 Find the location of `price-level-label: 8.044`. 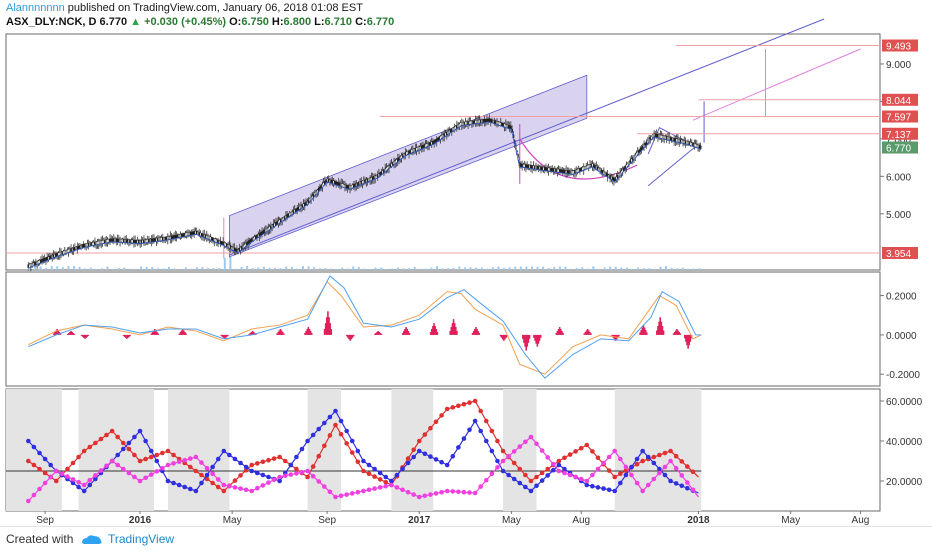

price-level-label: 8.044 is located at coordinates (898, 101).